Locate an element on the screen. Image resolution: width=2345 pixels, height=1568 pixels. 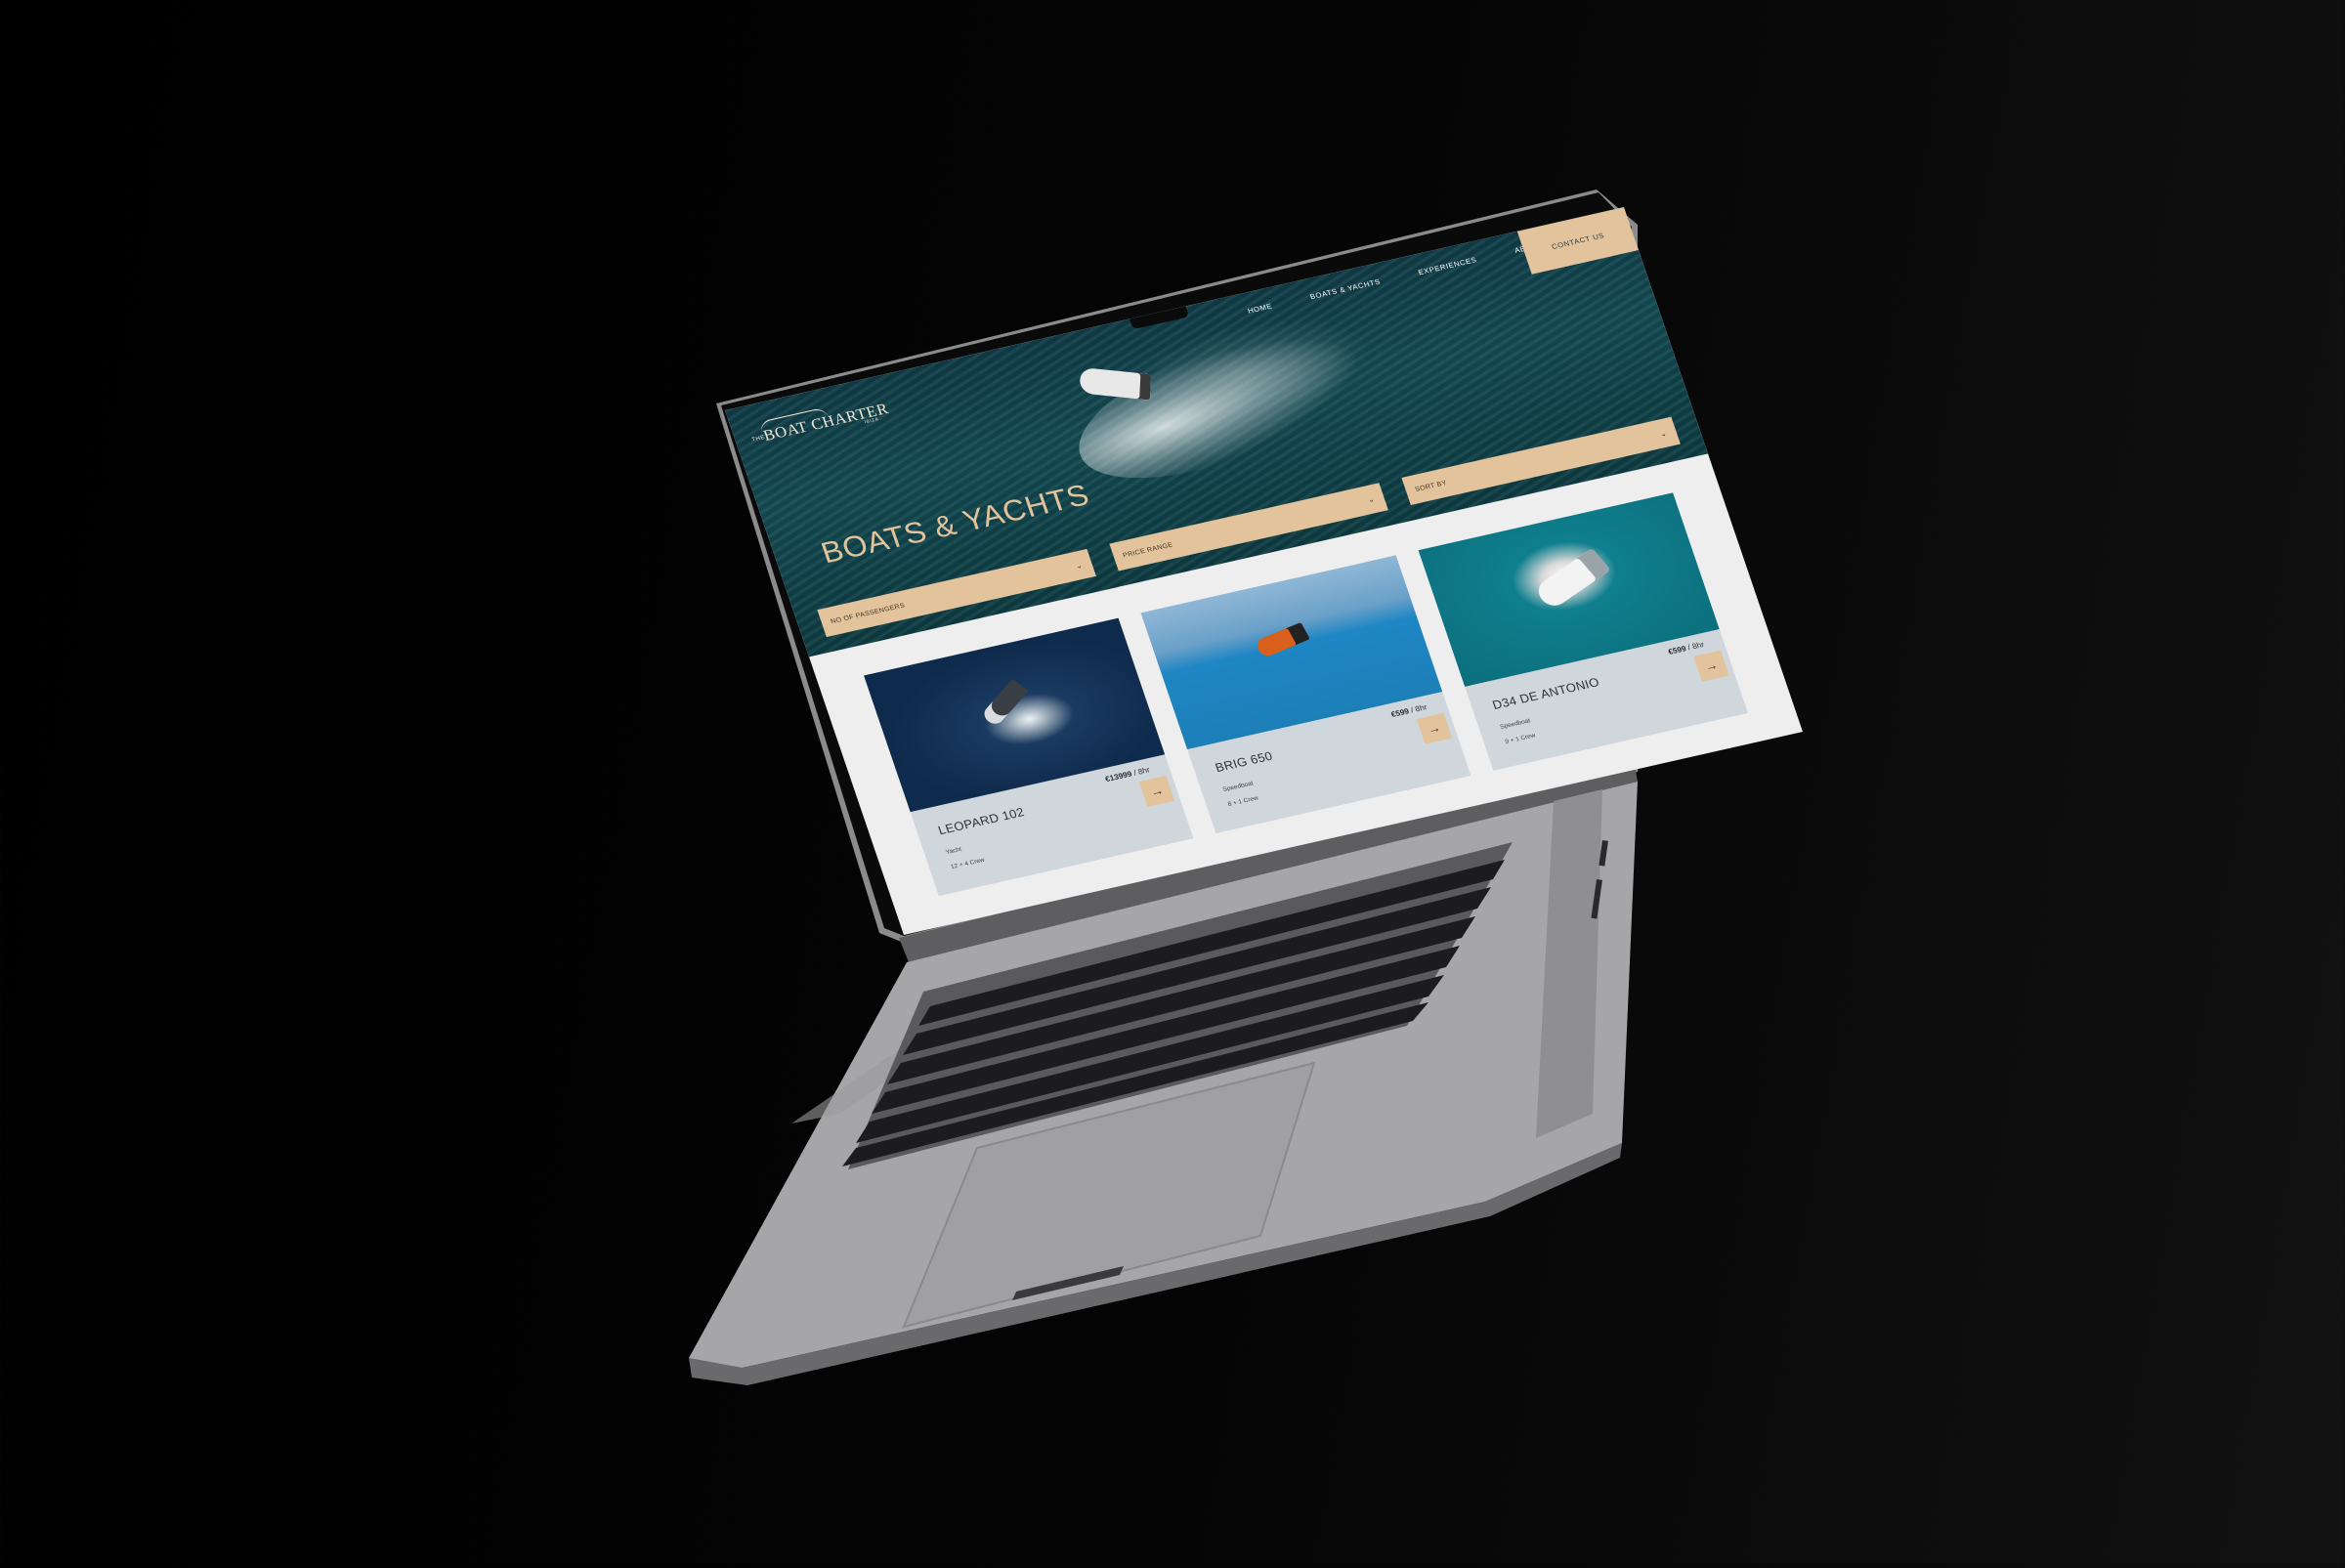
filter-label: SORT BY is located at coordinates (1431, 485).